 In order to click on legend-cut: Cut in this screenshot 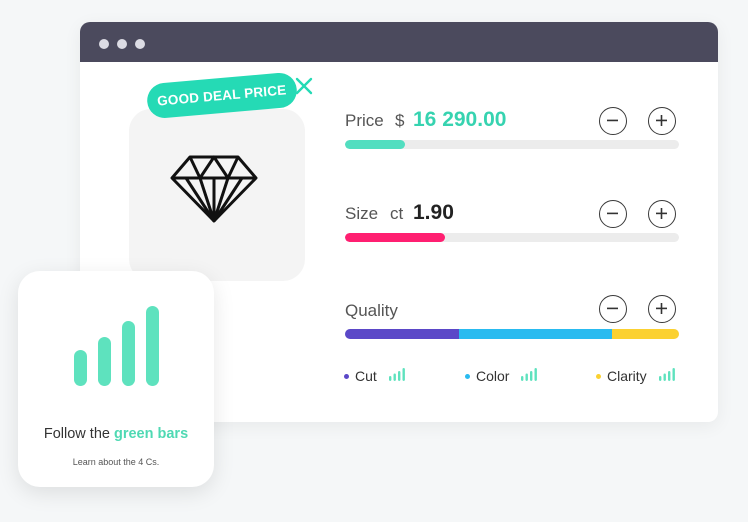, I will do `click(375, 376)`.